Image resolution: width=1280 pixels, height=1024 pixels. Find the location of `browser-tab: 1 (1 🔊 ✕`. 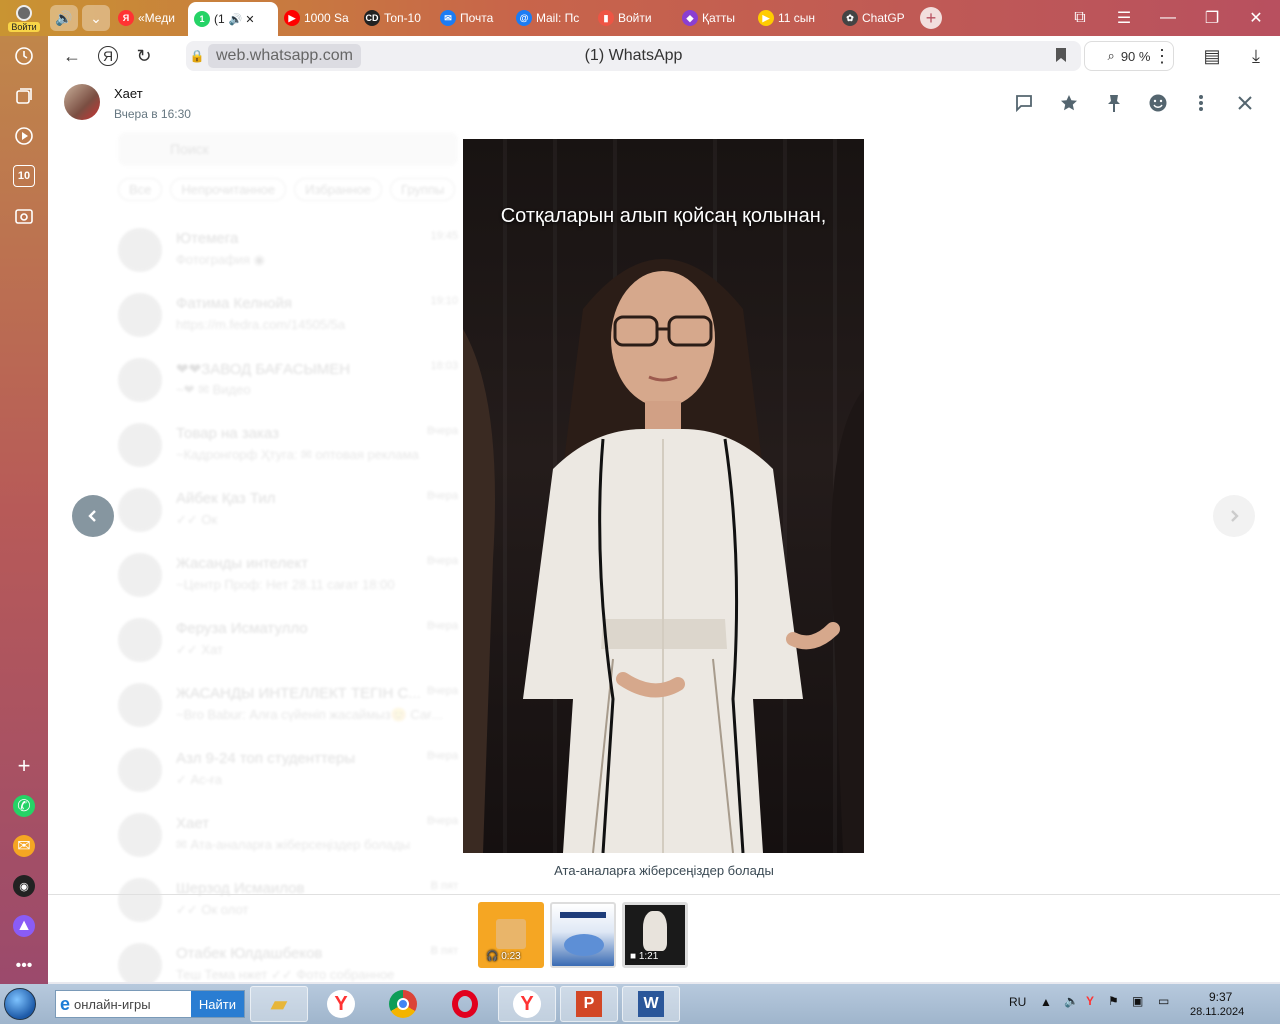

browser-tab: 1 (1 🔊 ✕ is located at coordinates (233, 19).